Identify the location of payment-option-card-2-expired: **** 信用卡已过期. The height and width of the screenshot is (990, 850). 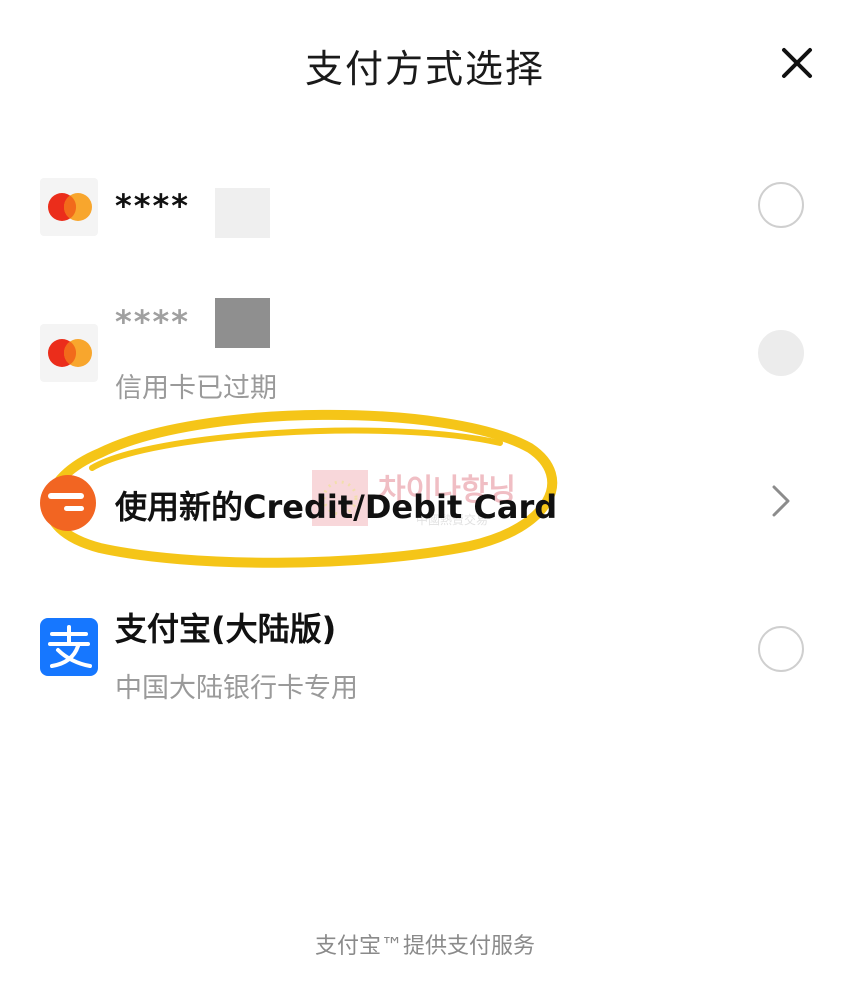
(425, 350).